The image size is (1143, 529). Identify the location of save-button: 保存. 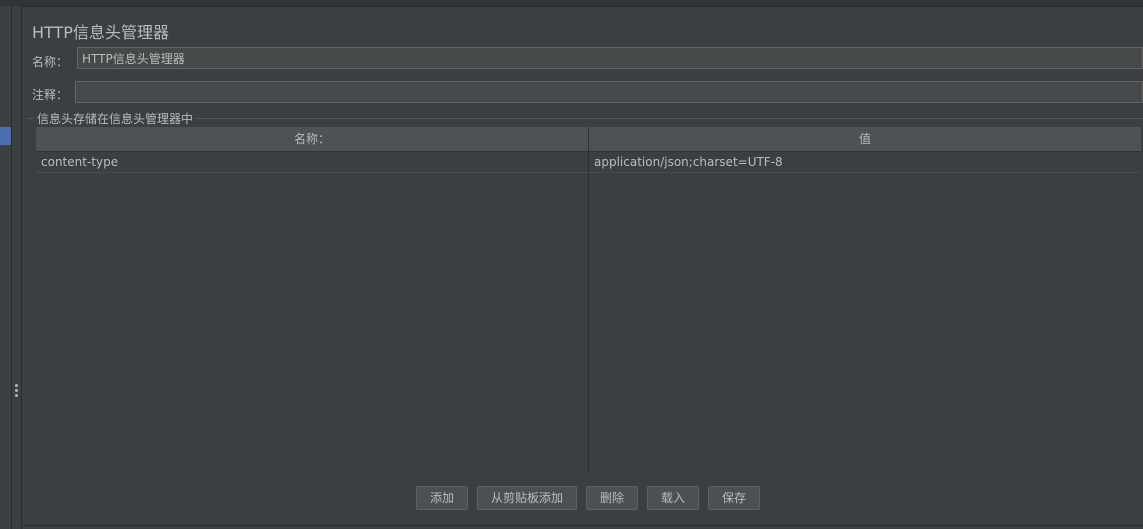
(734, 498).